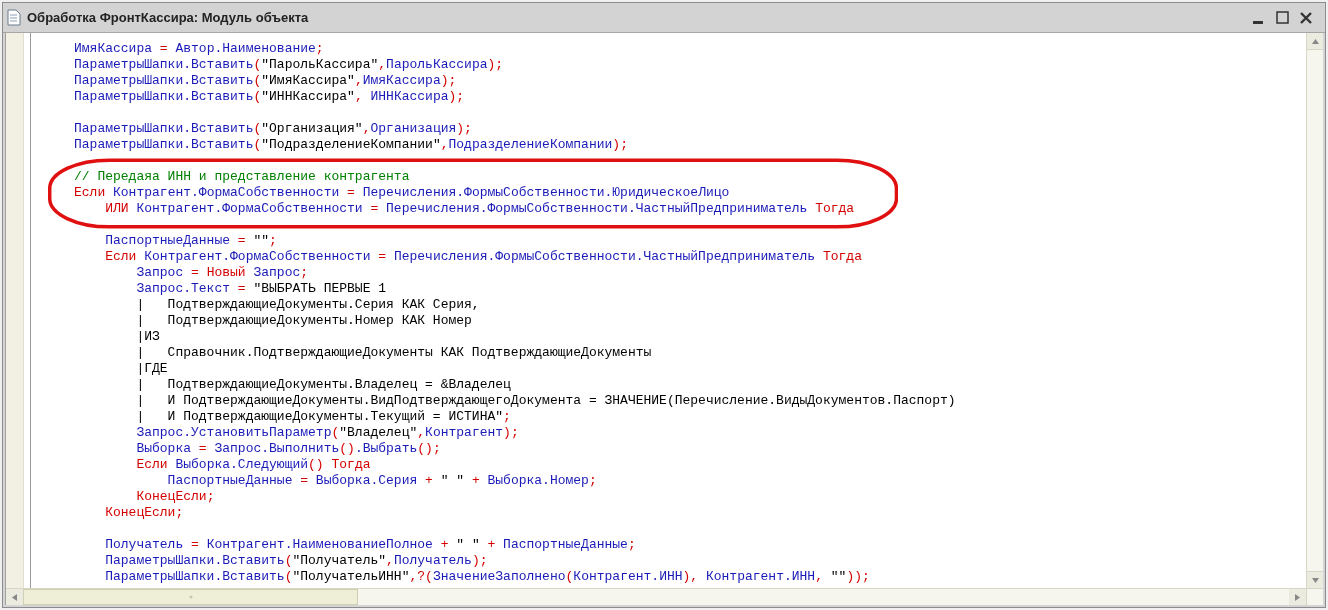 The width and height of the screenshot is (1328, 610). What do you see at coordinates (151, 369) in the screenshot?
I see `code-line: |ГДЕ` at bounding box center [151, 369].